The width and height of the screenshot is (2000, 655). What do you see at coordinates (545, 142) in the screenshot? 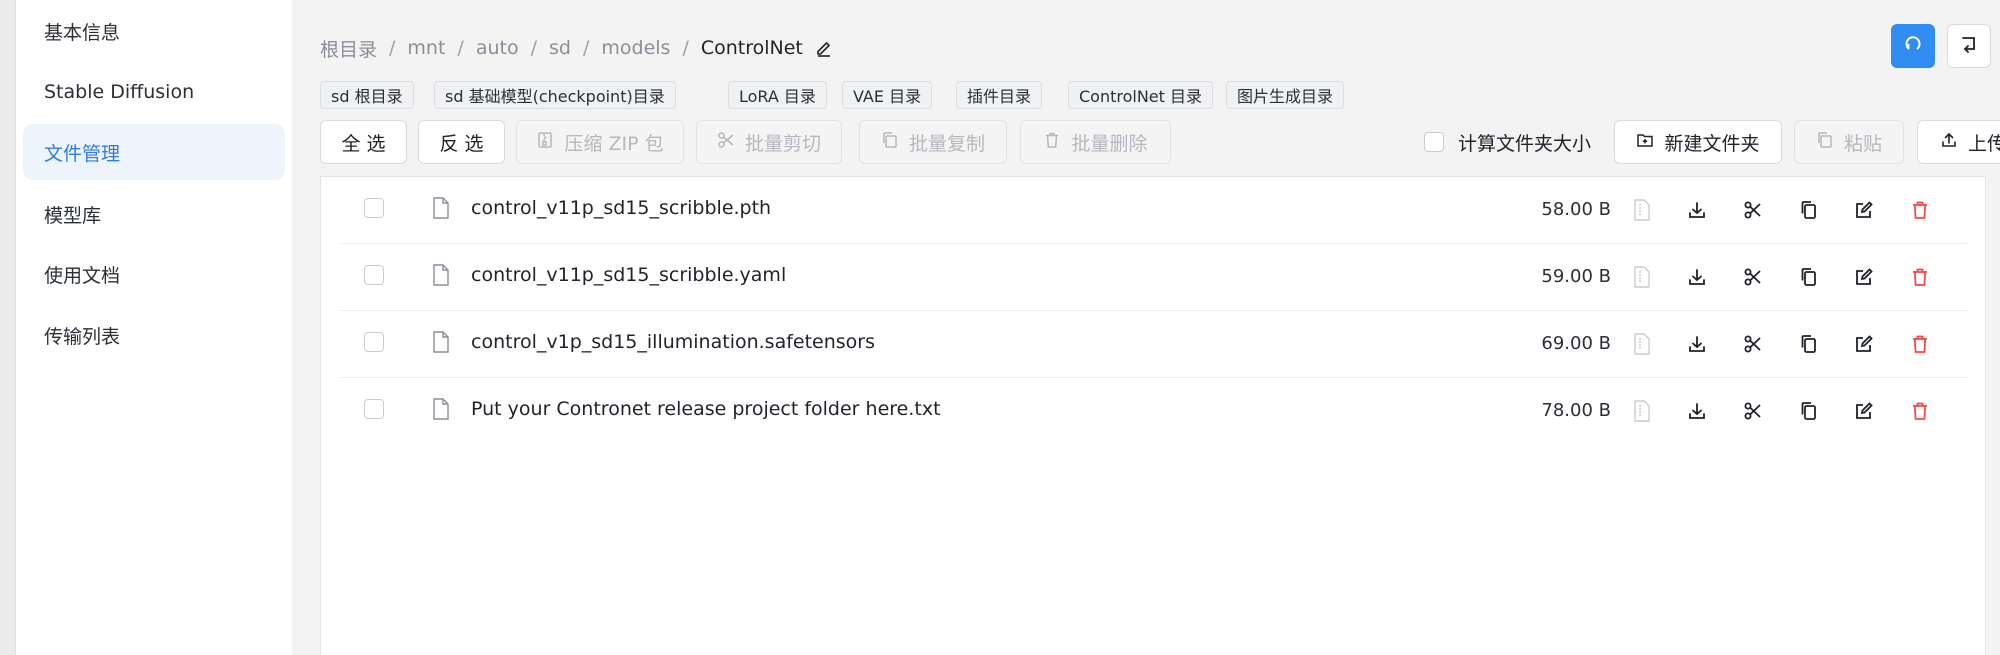
I see `zip-icon` at bounding box center [545, 142].